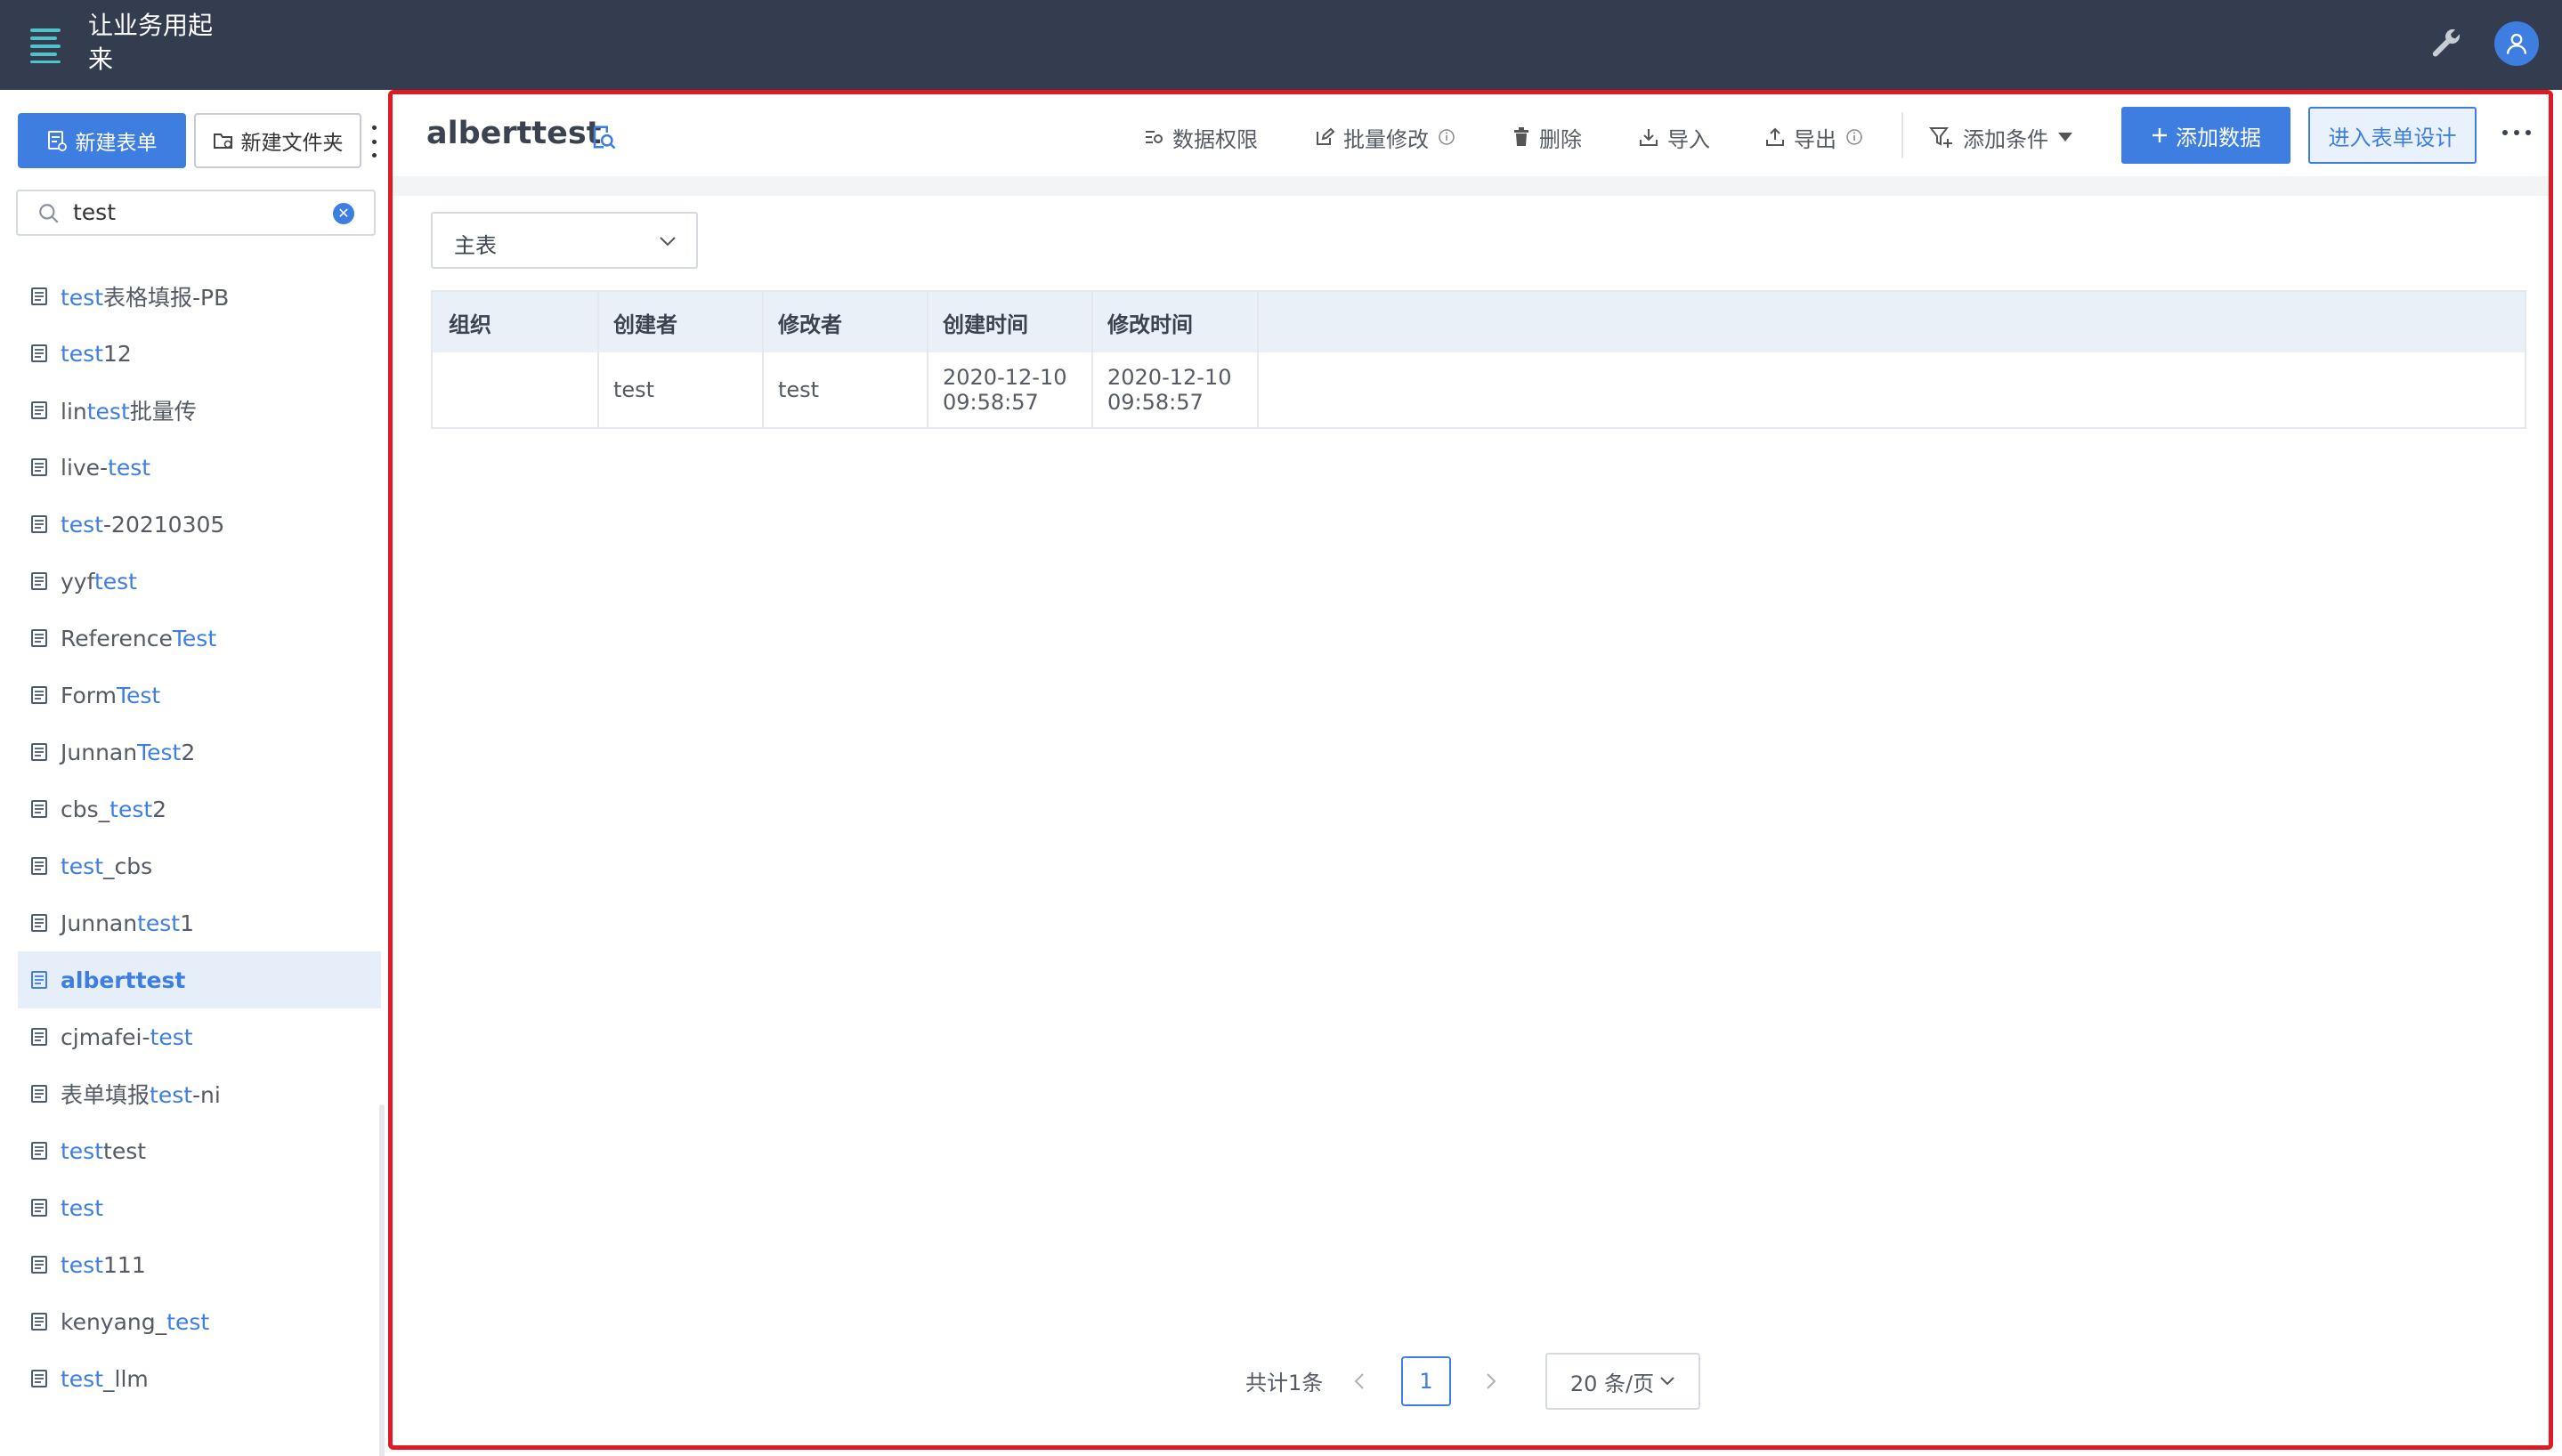 Image resolution: width=2562 pixels, height=1456 pixels. What do you see at coordinates (123, 980) in the screenshot?
I see `form-label-part: alberttest` at bounding box center [123, 980].